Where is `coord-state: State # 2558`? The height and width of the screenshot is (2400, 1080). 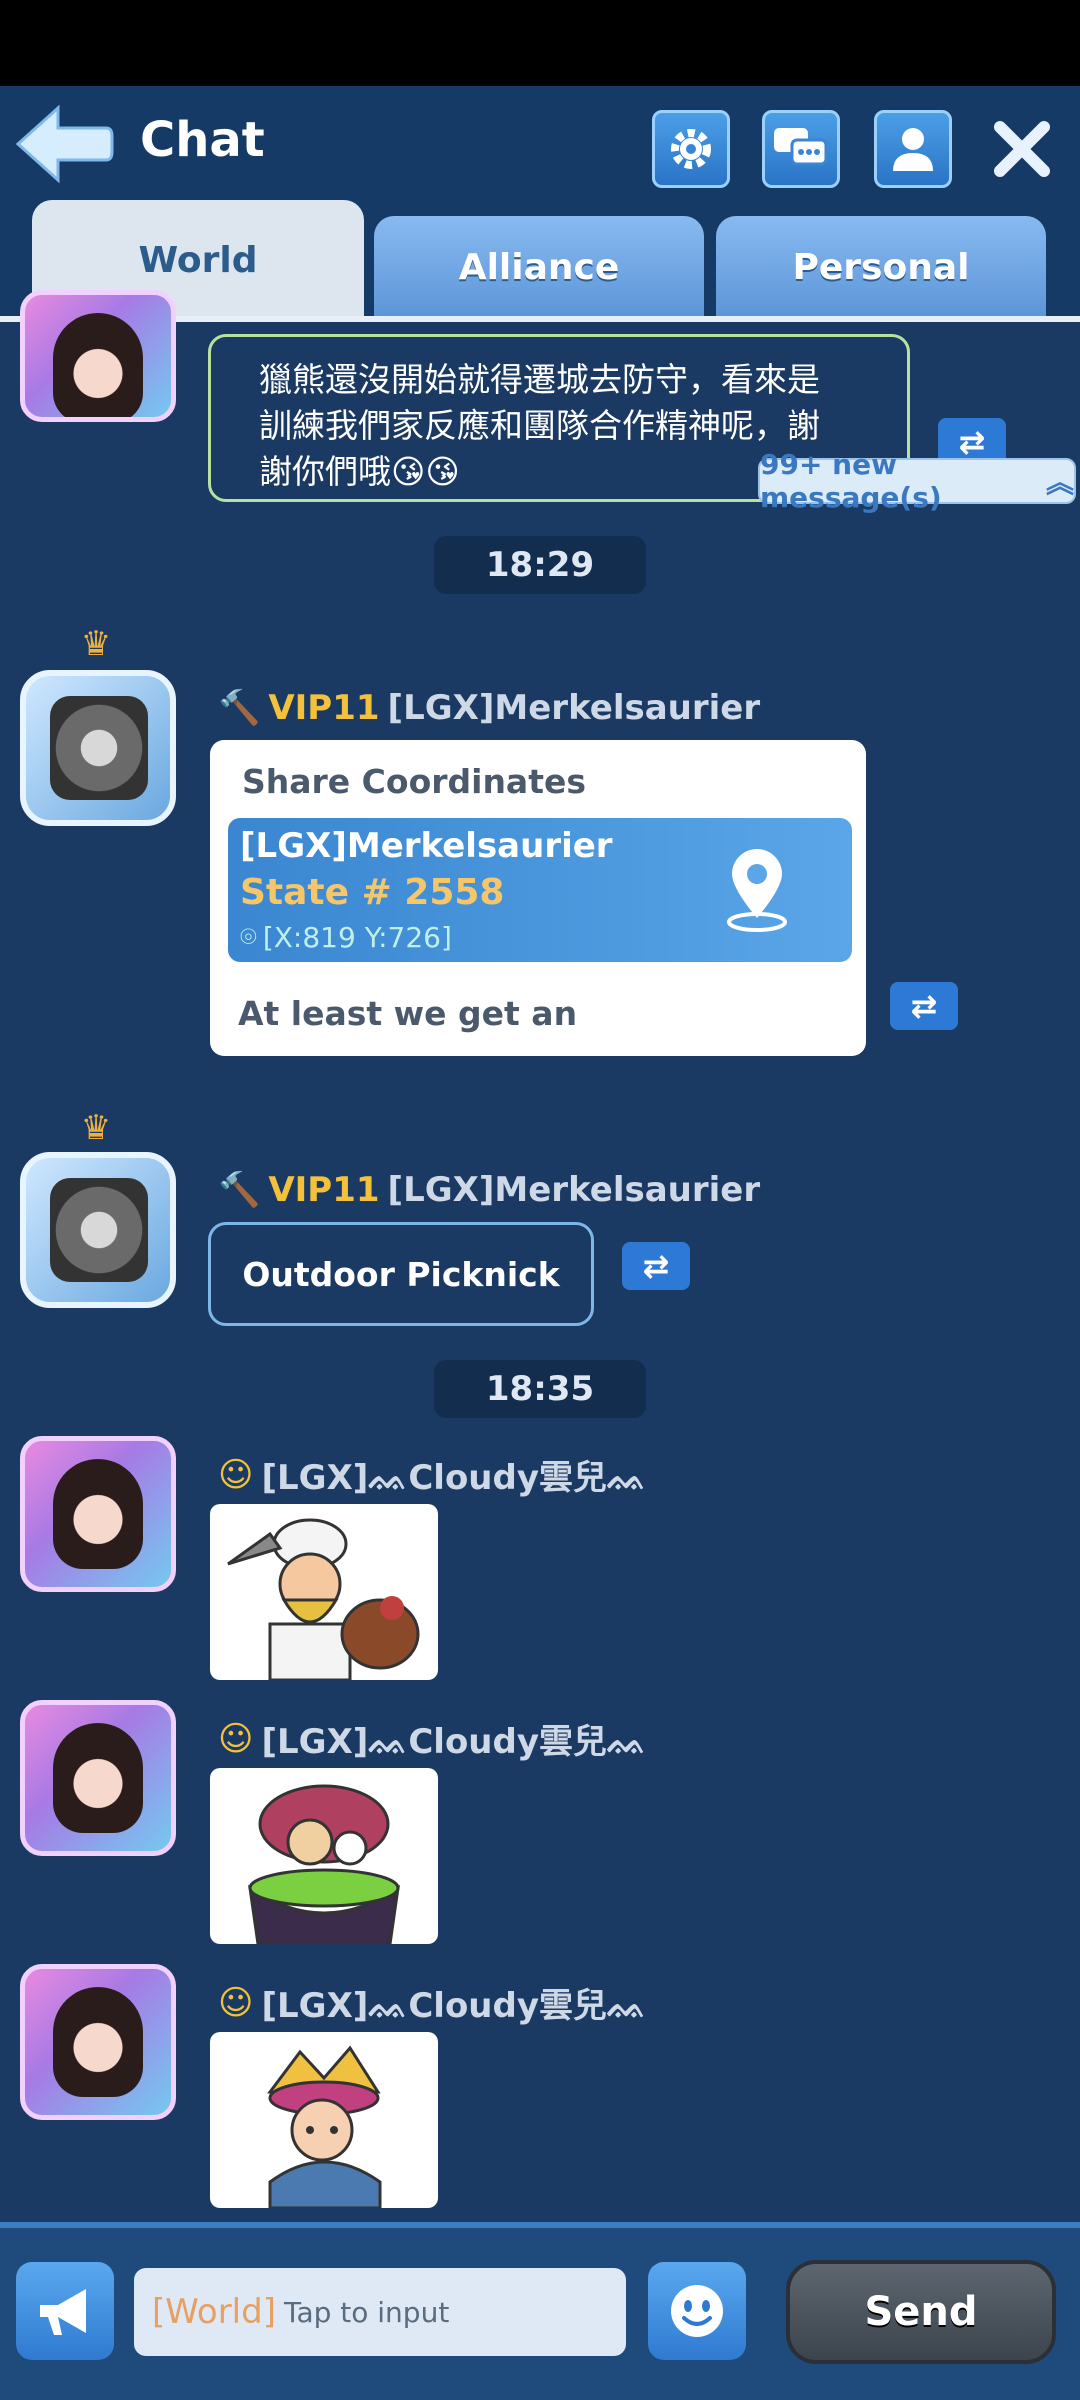 coord-state: State # 2558 is located at coordinates (372, 892).